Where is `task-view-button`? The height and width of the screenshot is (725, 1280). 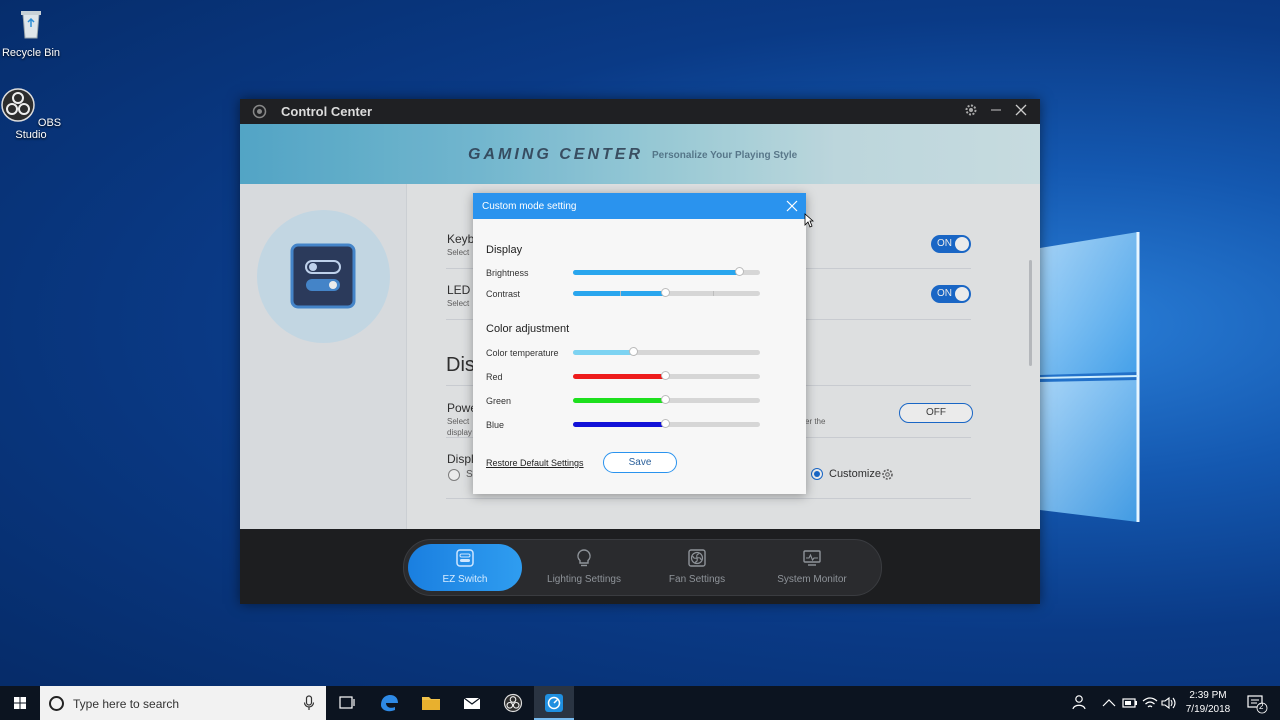 task-view-button is located at coordinates (347, 703).